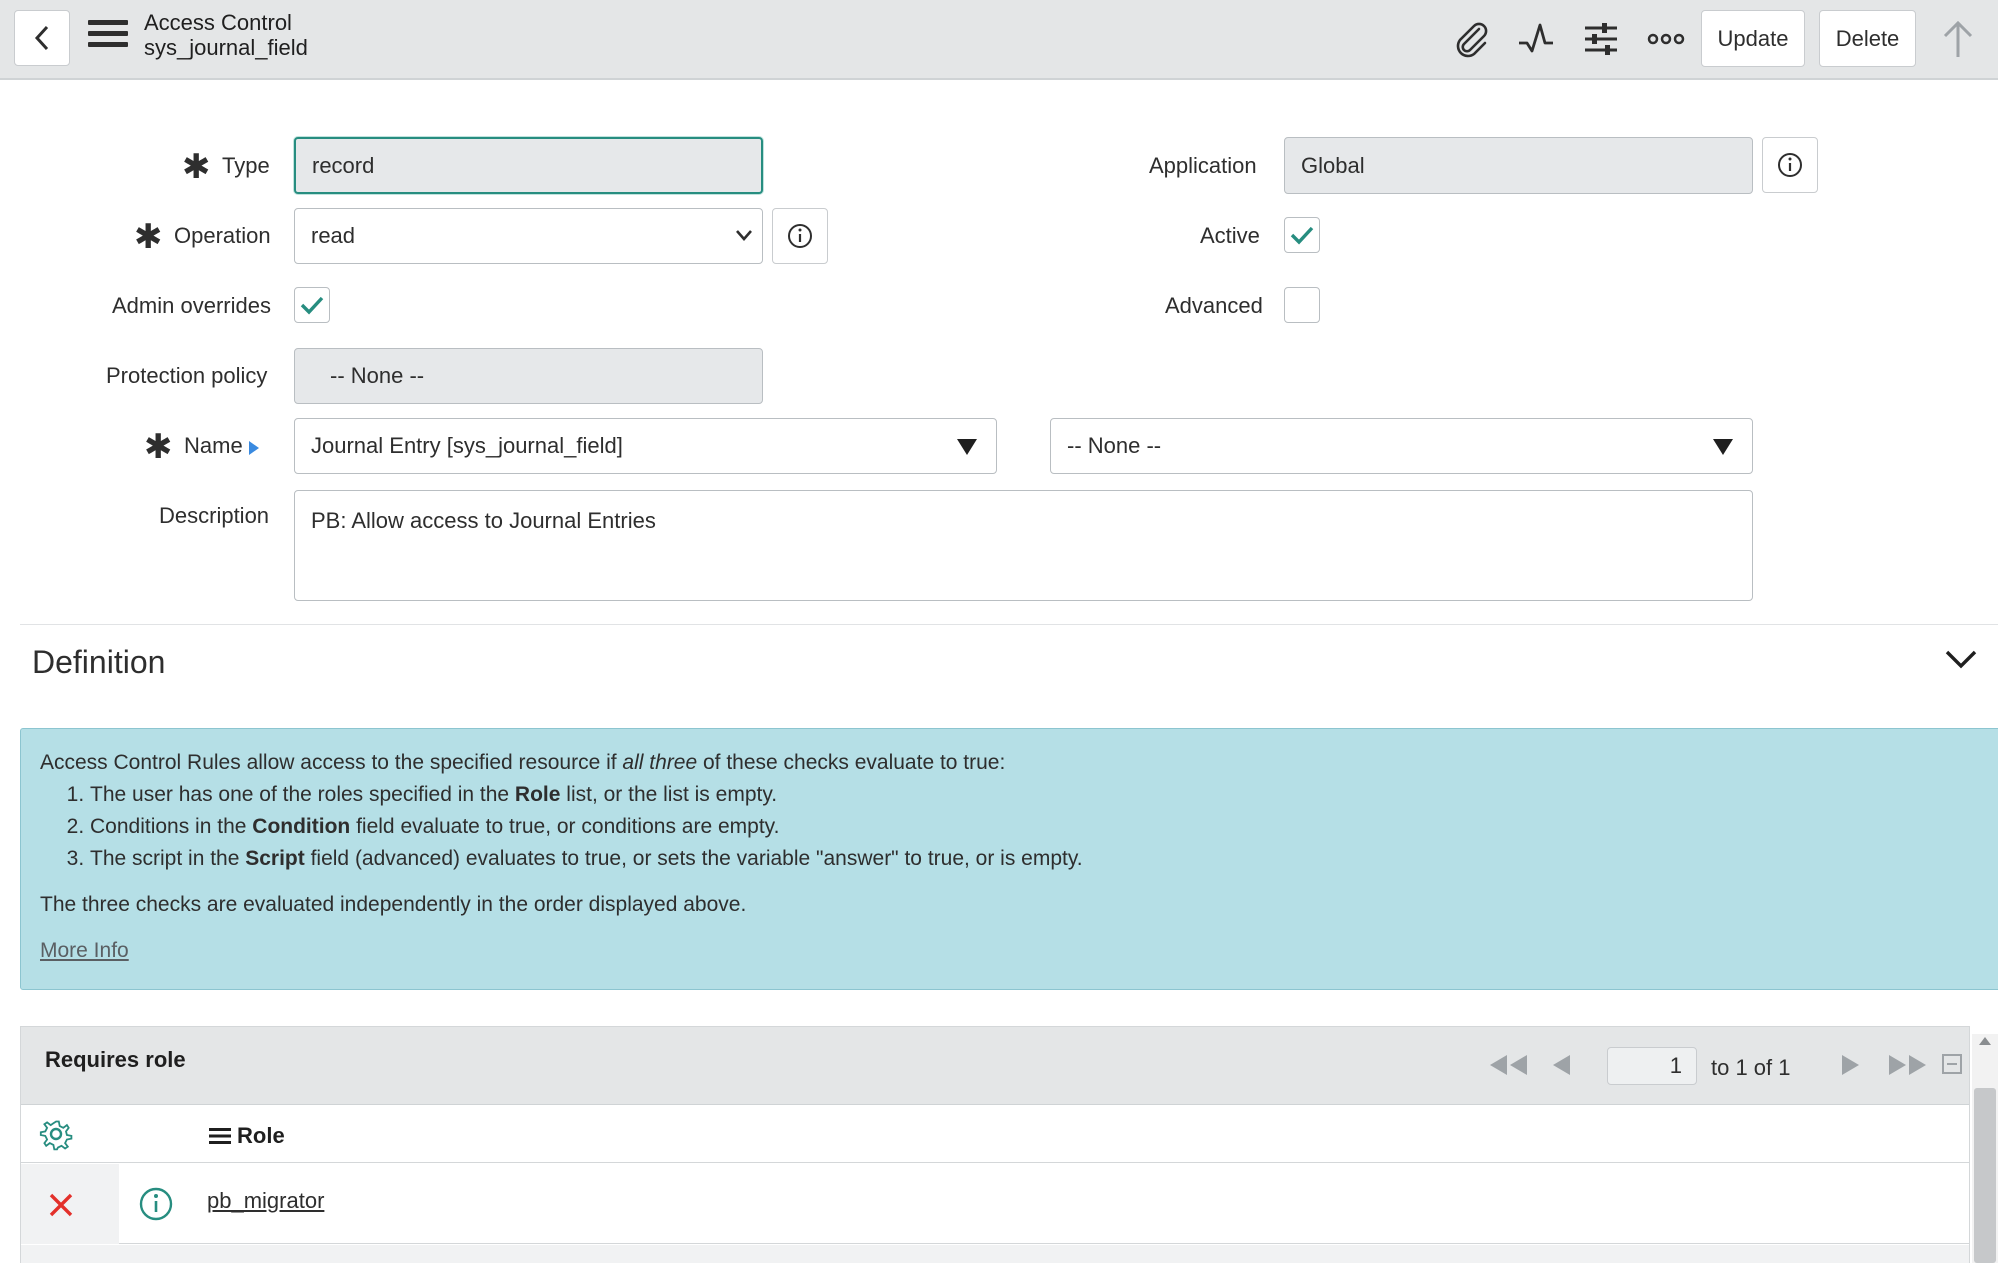  Describe the element at coordinates (1509, 1065) in the screenshot. I see `first-page-icon` at that location.